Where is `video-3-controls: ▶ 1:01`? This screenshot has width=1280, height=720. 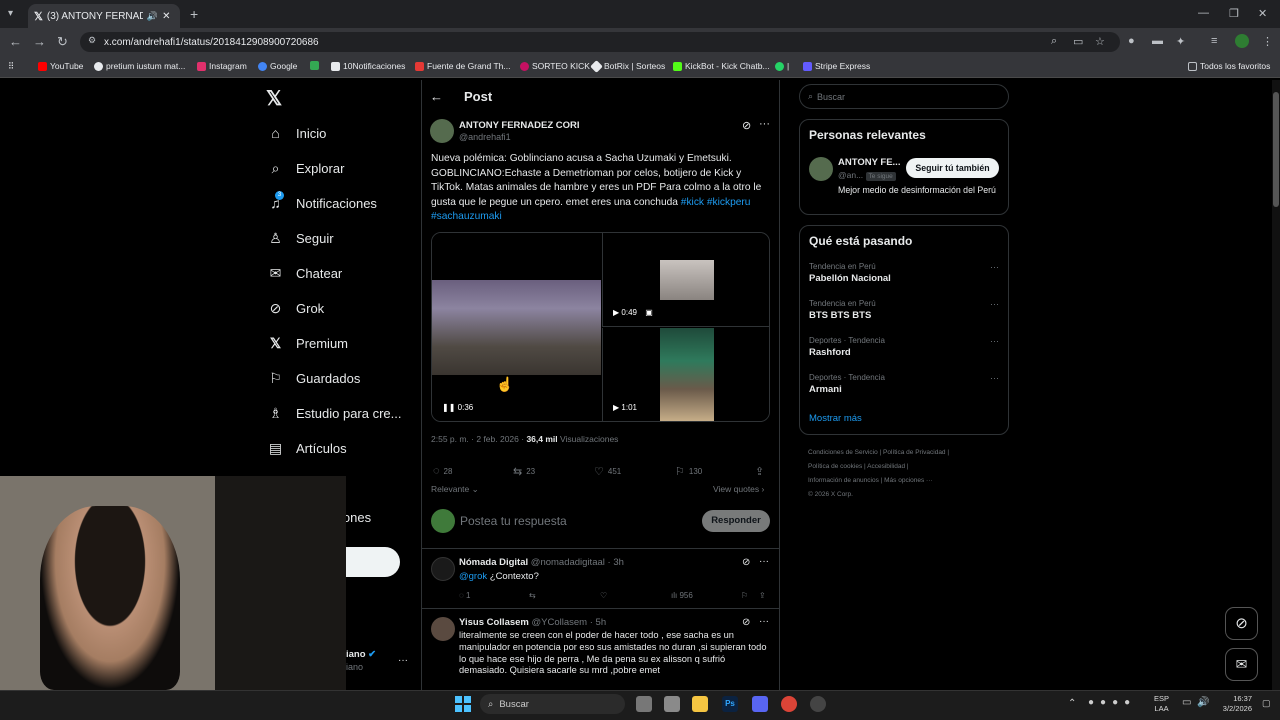
video-3-controls: ▶ 1:01 is located at coordinates (625, 407).